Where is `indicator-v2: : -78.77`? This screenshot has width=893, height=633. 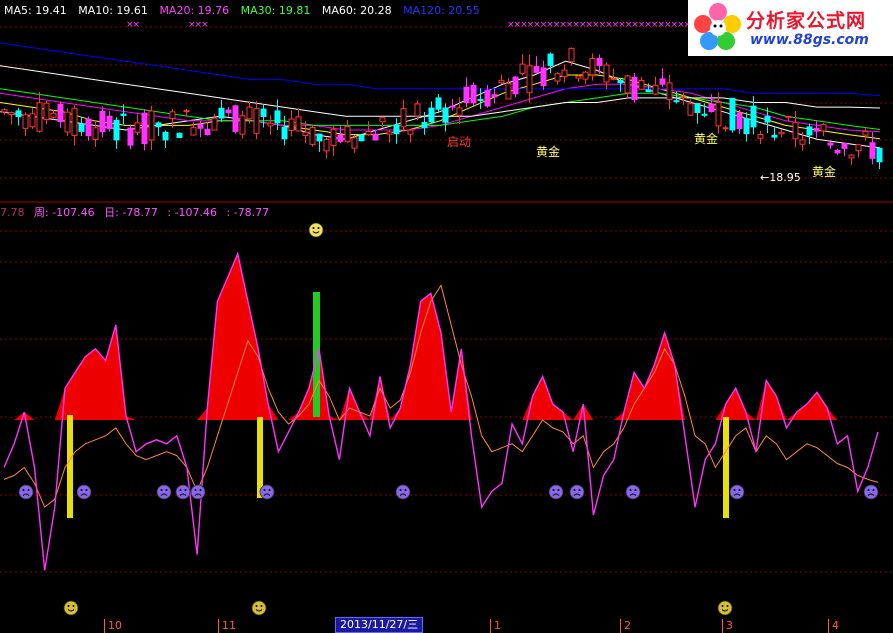 indicator-v2: : -78.77 is located at coordinates (248, 212).